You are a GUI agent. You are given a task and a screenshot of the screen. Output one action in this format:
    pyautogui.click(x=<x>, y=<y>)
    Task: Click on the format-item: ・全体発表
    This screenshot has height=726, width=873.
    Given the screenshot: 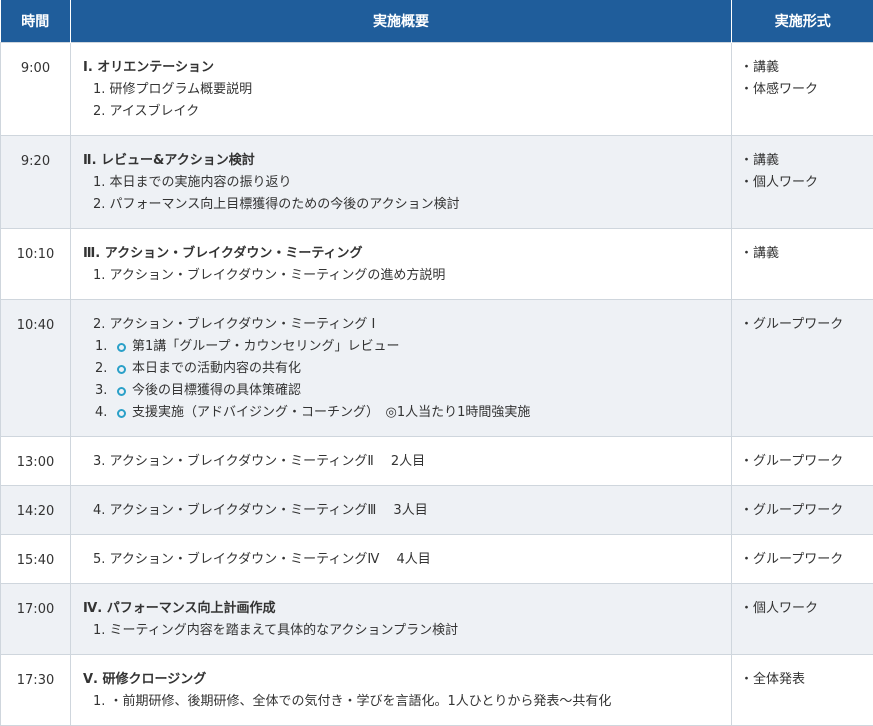 What is the action you would take?
    pyautogui.click(x=802, y=680)
    